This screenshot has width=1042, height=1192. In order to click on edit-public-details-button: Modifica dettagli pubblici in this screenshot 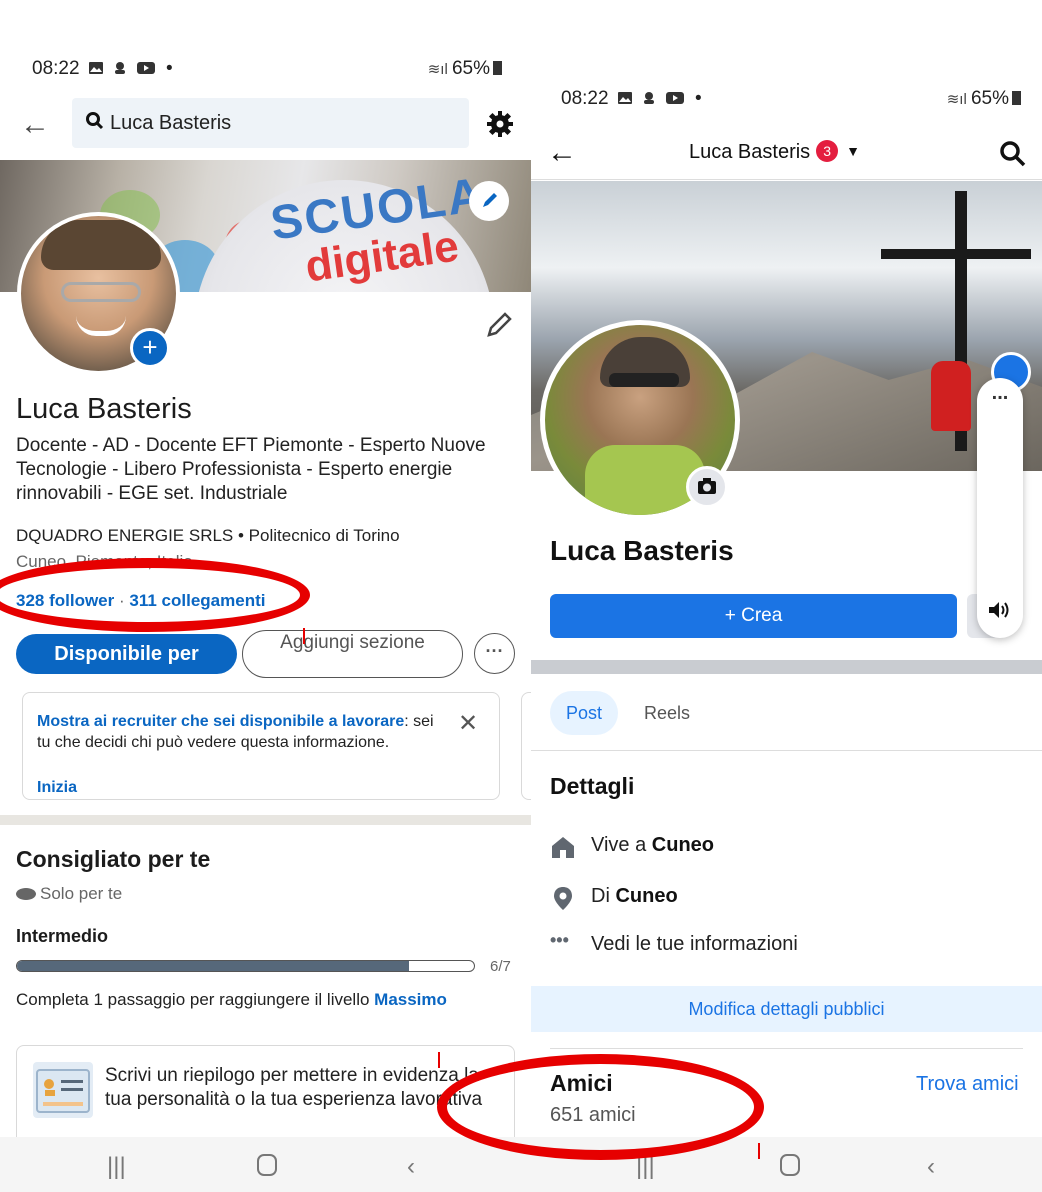, I will do `click(786, 1009)`.